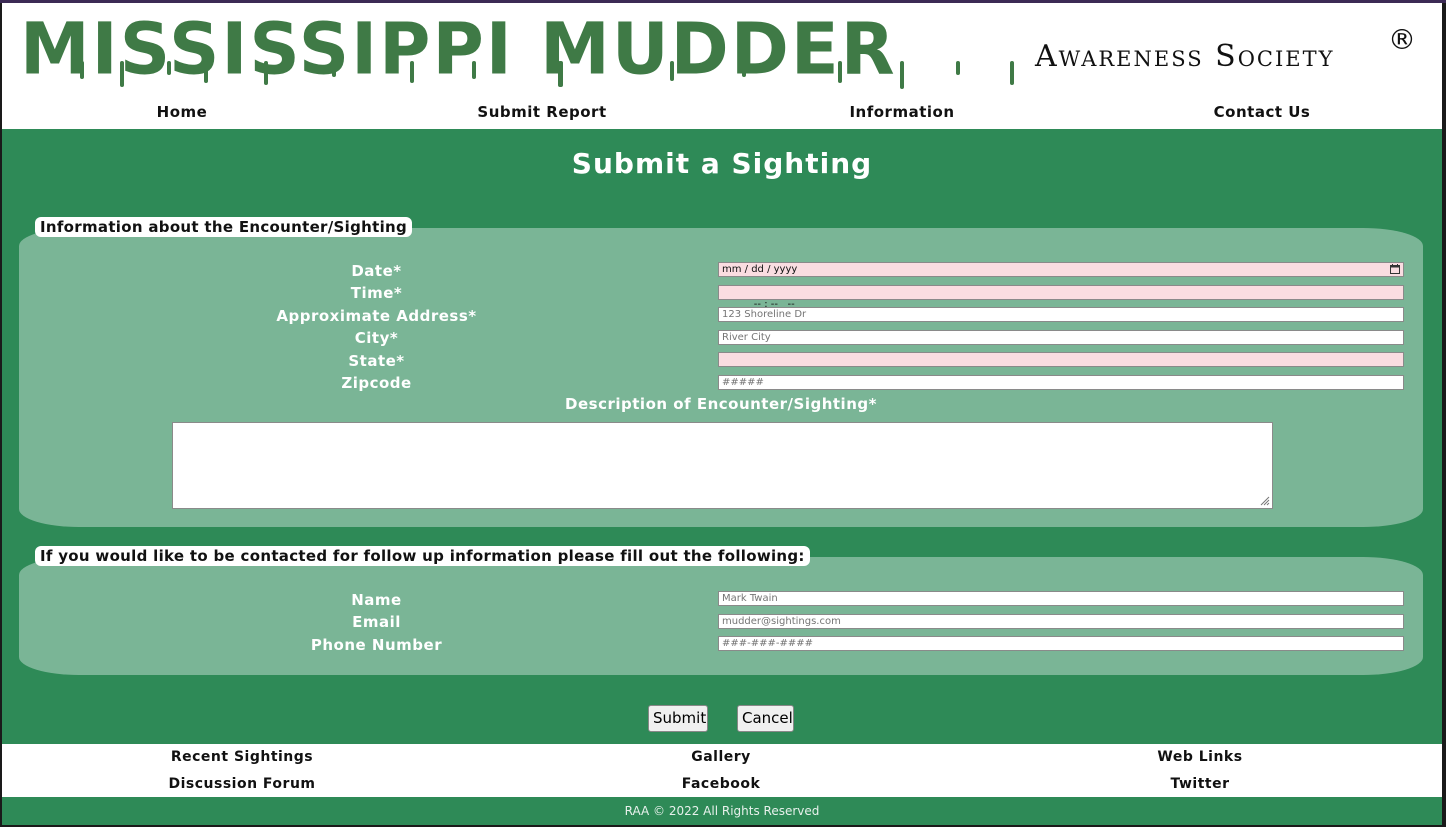 The width and height of the screenshot is (1446, 827). What do you see at coordinates (721, 404) in the screenshot?
I see `description-label: Description of Encounter/Sighting*` at bounding box center [721, 404].